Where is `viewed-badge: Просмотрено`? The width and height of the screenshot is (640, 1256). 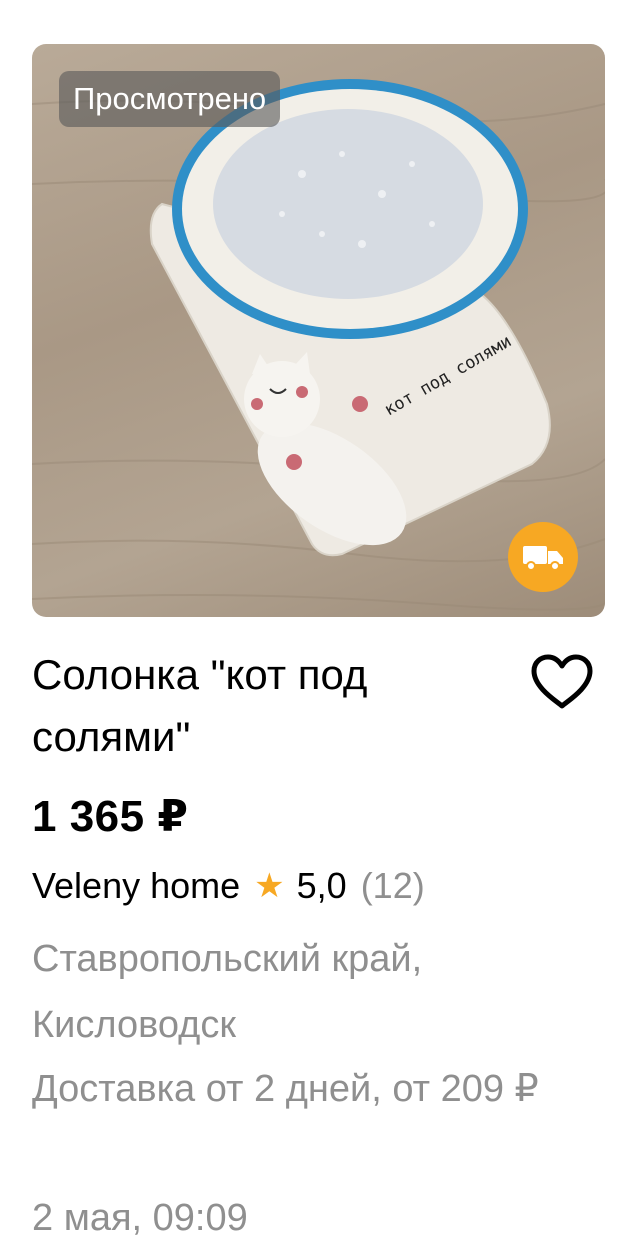 viewed-badge: Просмотрено is located at coordinates (170, 99).